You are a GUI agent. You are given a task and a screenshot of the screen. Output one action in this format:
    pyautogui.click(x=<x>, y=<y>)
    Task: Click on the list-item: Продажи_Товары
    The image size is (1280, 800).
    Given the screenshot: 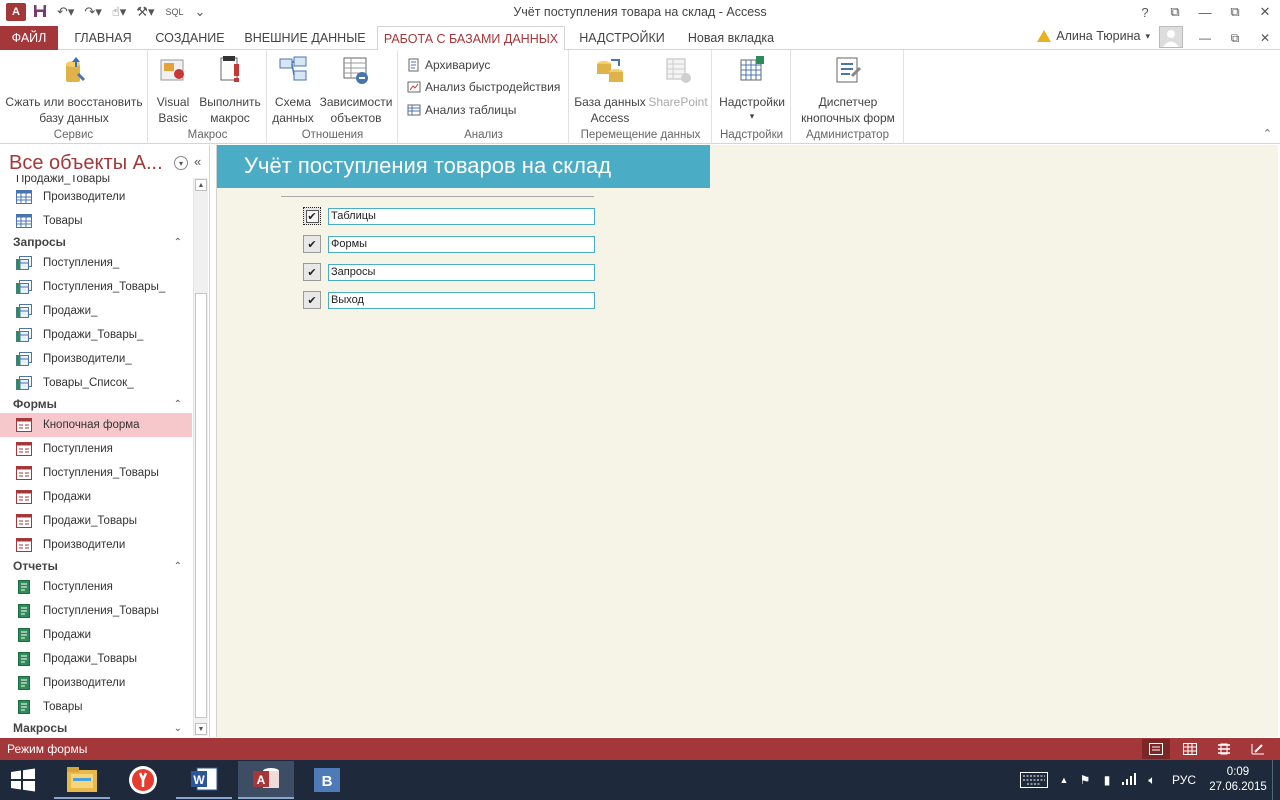 What is the action you would take?
    pyautogui.click(x=96, y=180)
    